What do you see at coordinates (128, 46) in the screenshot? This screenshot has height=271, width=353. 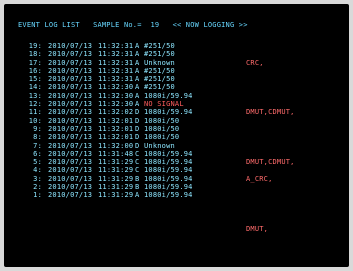 I see `event-row: 19: 2010/07/13 11:32:31 A #251/50` at bounding box center [128, 46].